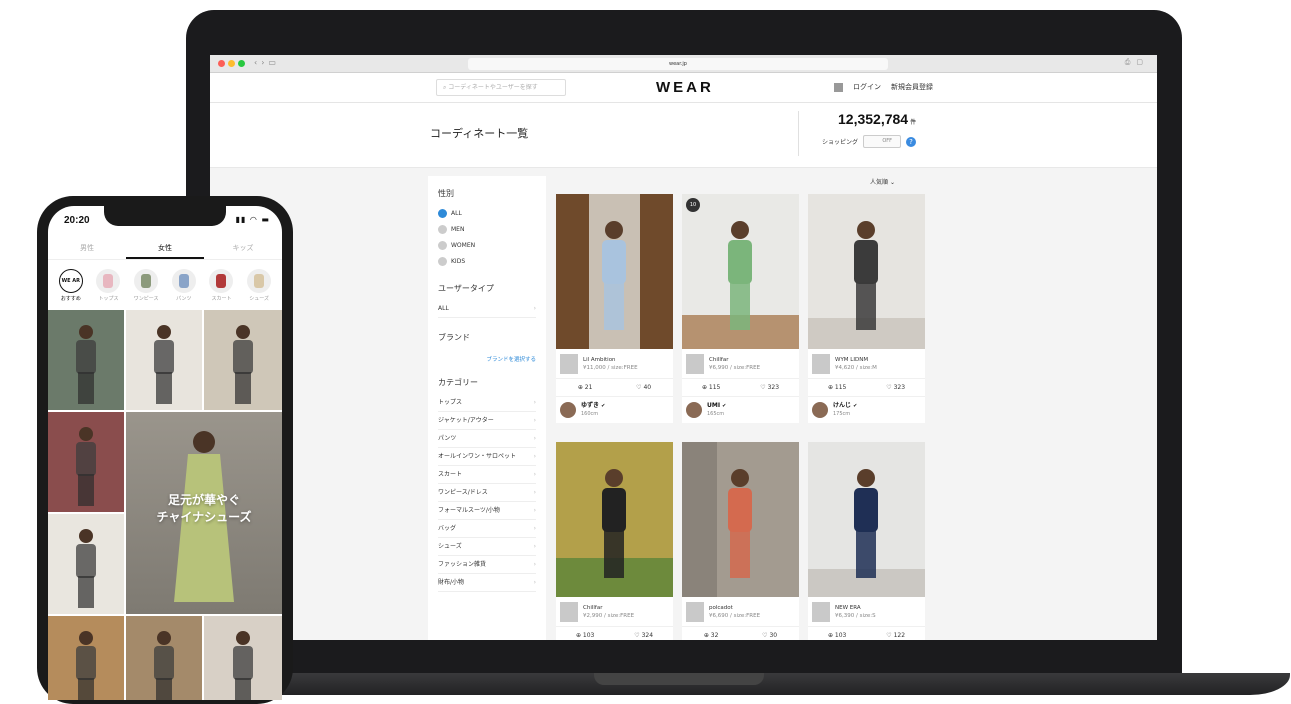  What do you see at coordinates (911, 141) in the screenshot?
I see `help-icon: ?` at bounding box center [911, 141].